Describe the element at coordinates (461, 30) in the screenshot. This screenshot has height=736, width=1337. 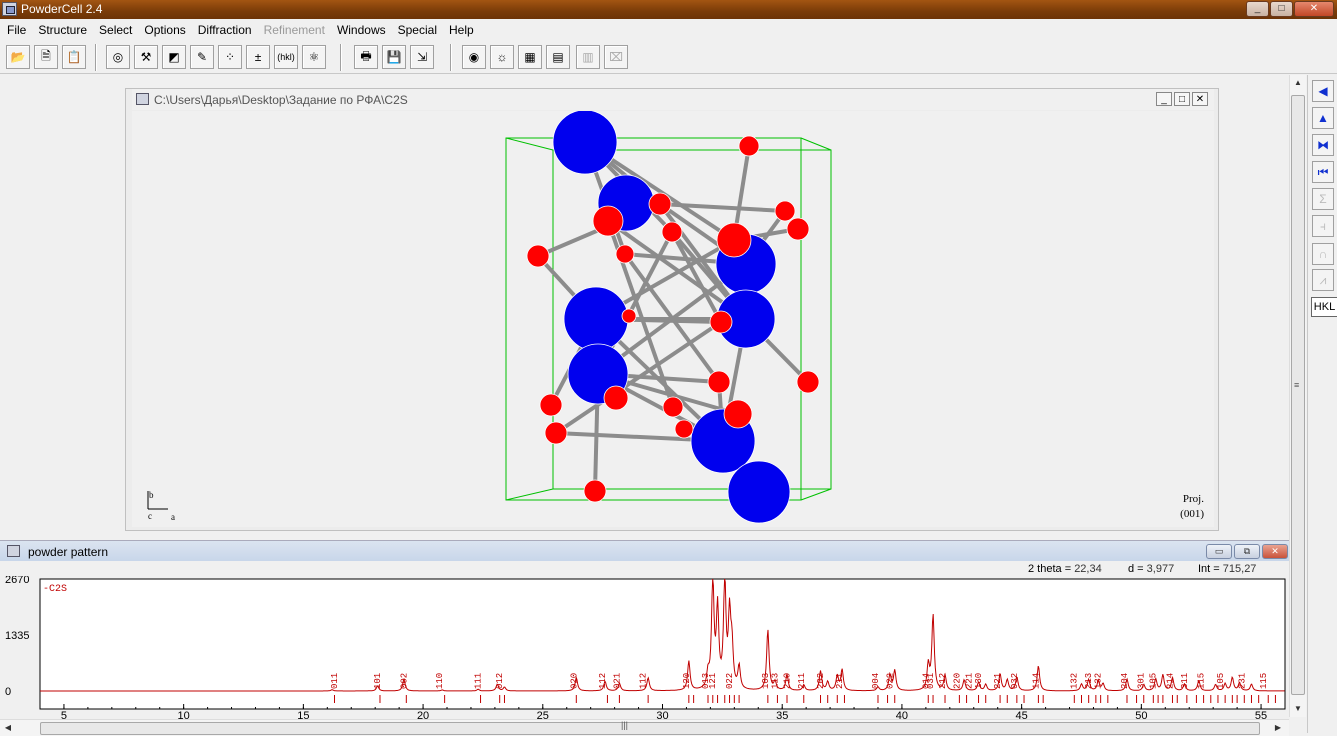
I see `menu-help: Help` at that location.